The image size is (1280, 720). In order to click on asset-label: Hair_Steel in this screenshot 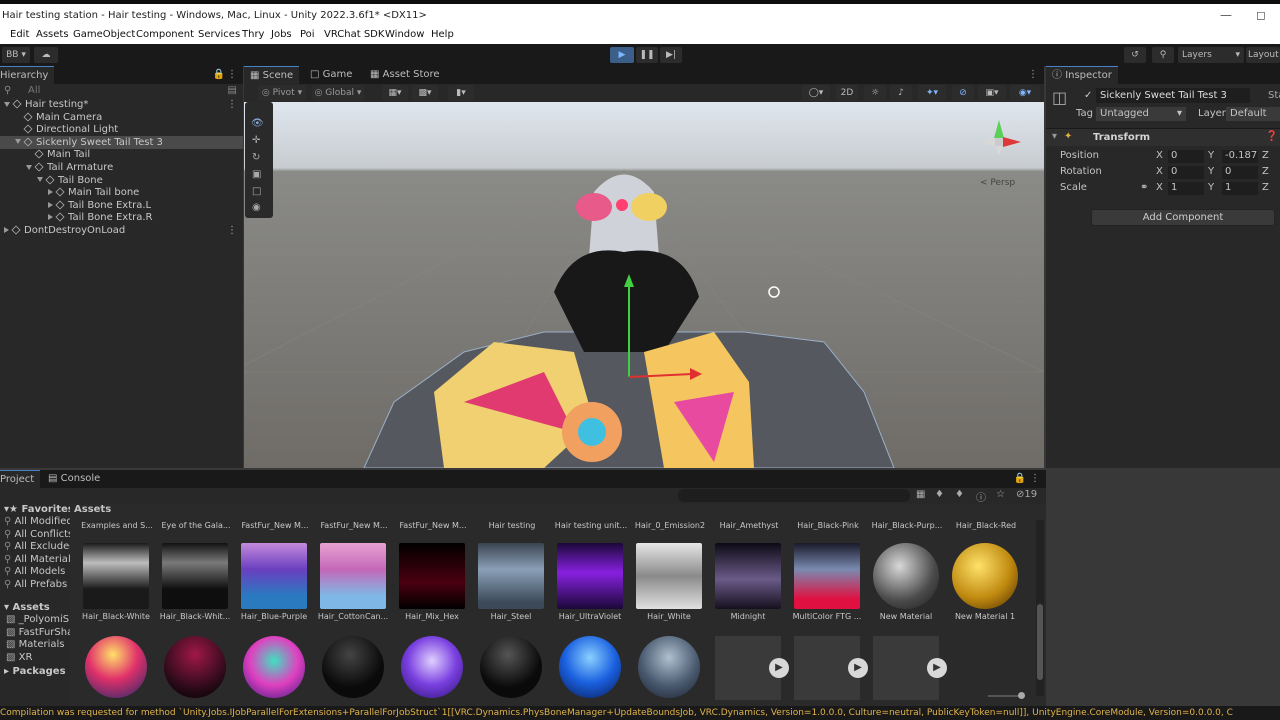, I will do `click(511, 616)`.